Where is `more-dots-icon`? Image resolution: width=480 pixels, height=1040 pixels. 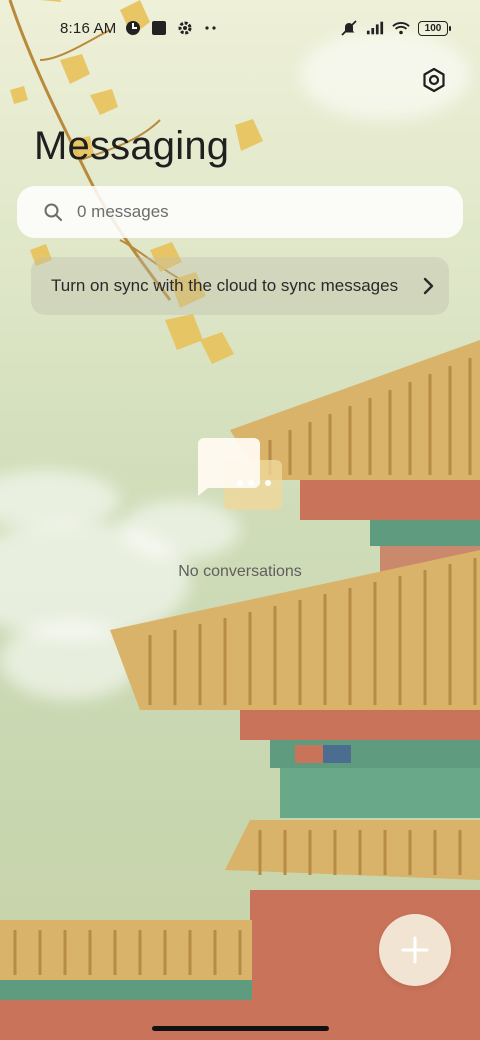
more-dots-icon is located at coordinates (211, 28).